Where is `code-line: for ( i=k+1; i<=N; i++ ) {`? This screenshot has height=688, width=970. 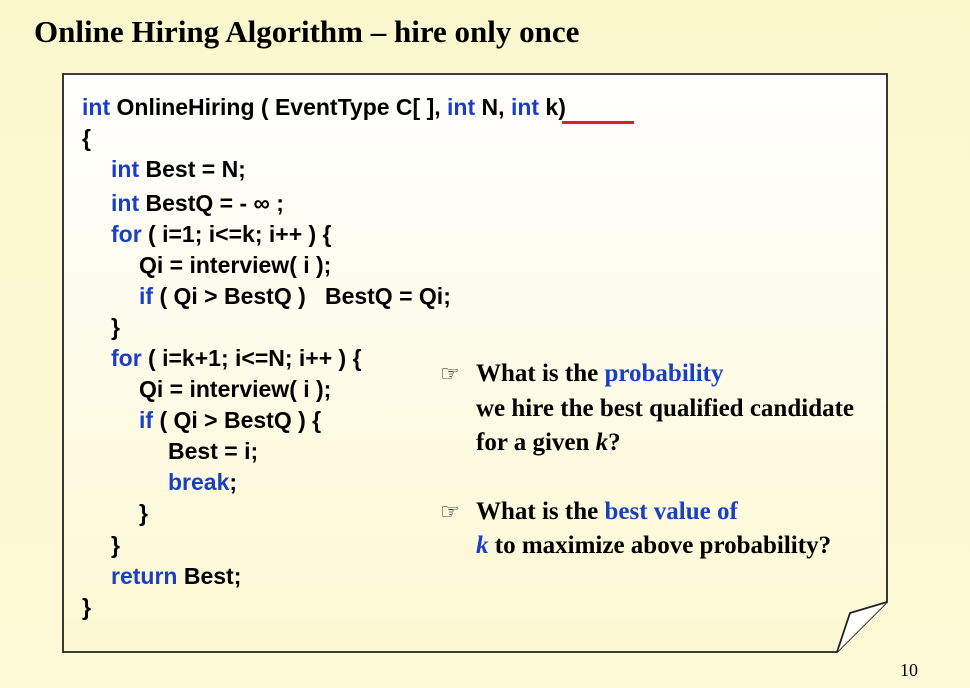 code-line: for ( i=k+1; i<=N; i++ ) { is located at coordinates (236, 358).